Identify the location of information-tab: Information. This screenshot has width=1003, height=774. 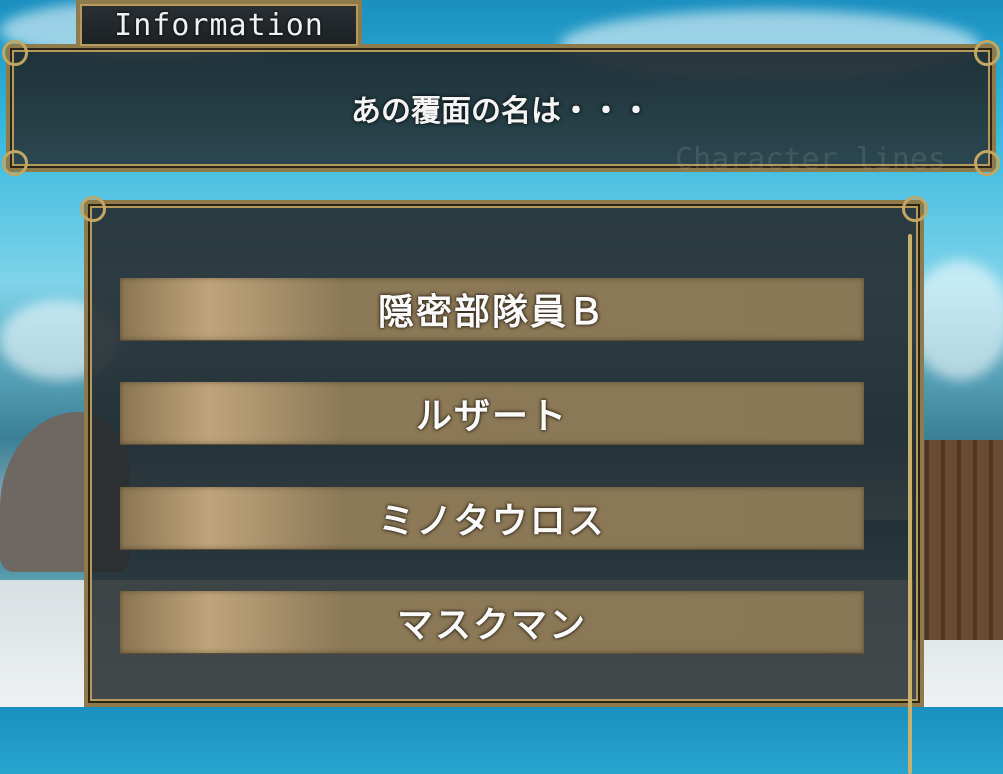
(219, 23).